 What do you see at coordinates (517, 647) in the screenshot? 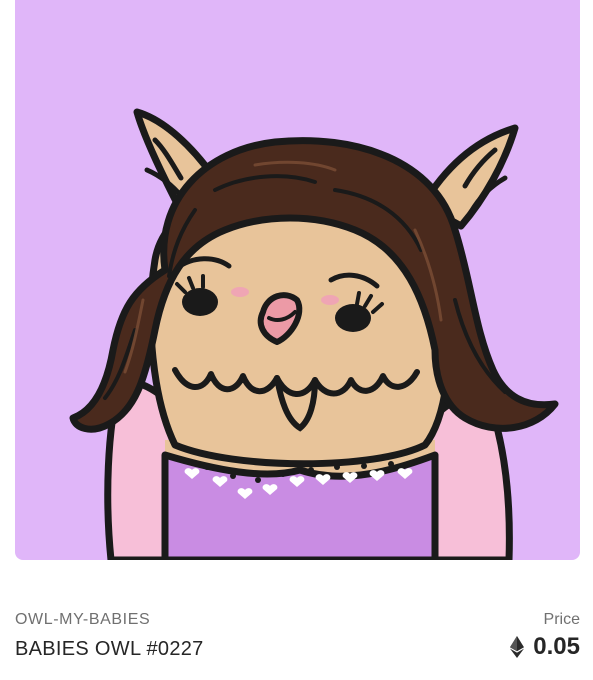
I see `ethereum-icon` at bounding box center [517, 647].